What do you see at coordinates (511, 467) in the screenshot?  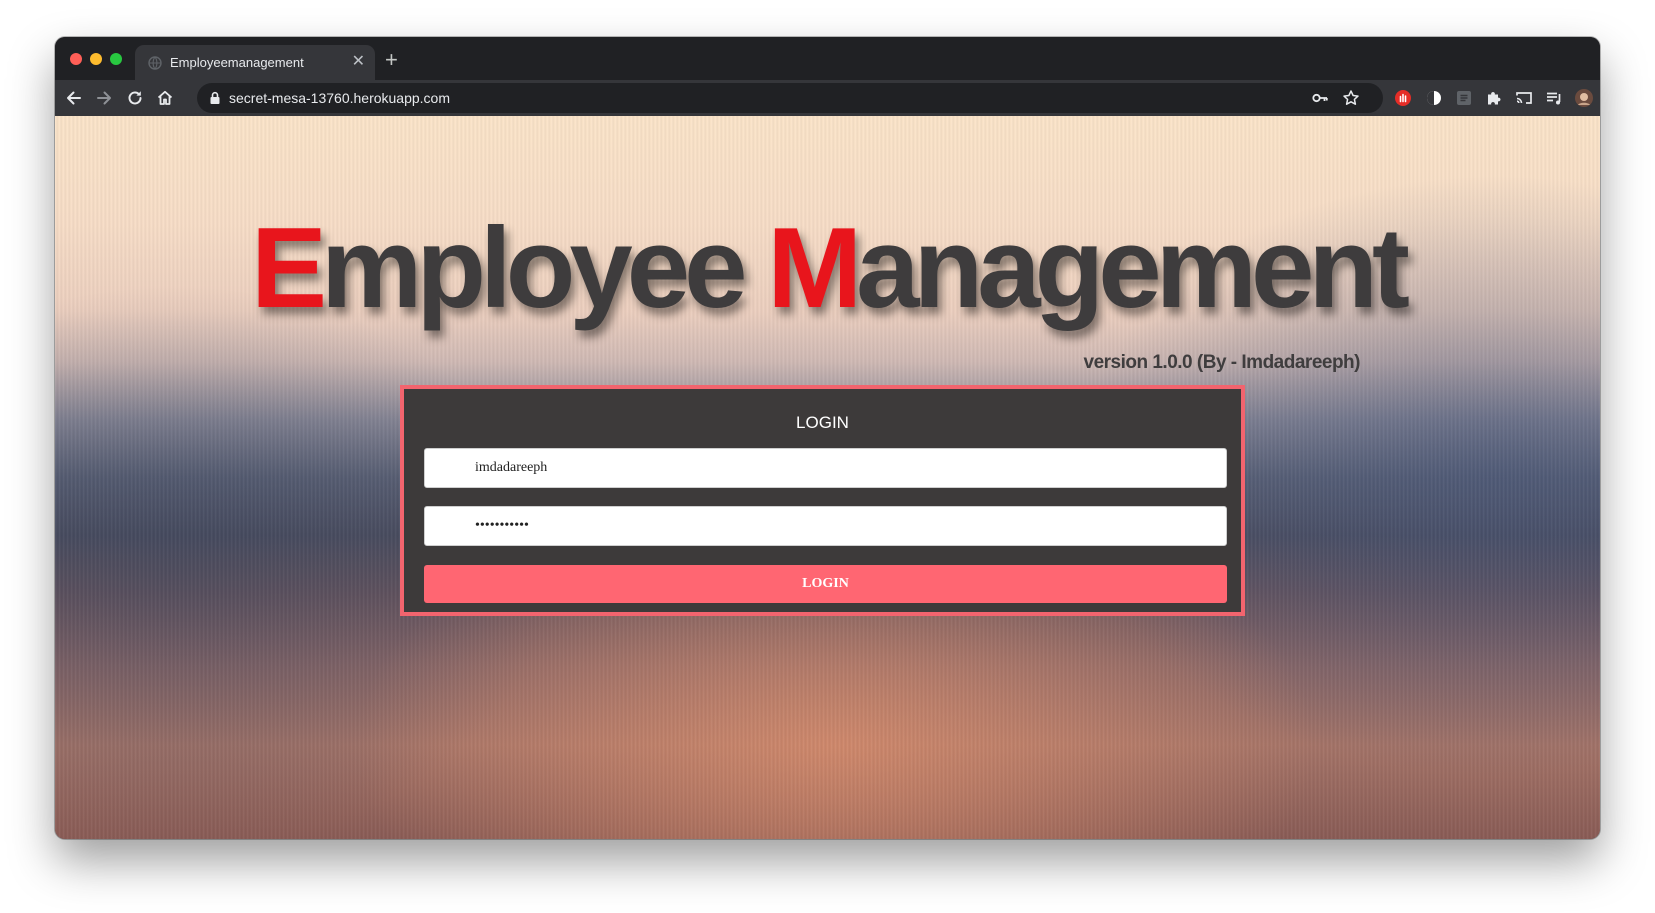 I see `username-value: imdadareeph` at bounding box center [511, 467].